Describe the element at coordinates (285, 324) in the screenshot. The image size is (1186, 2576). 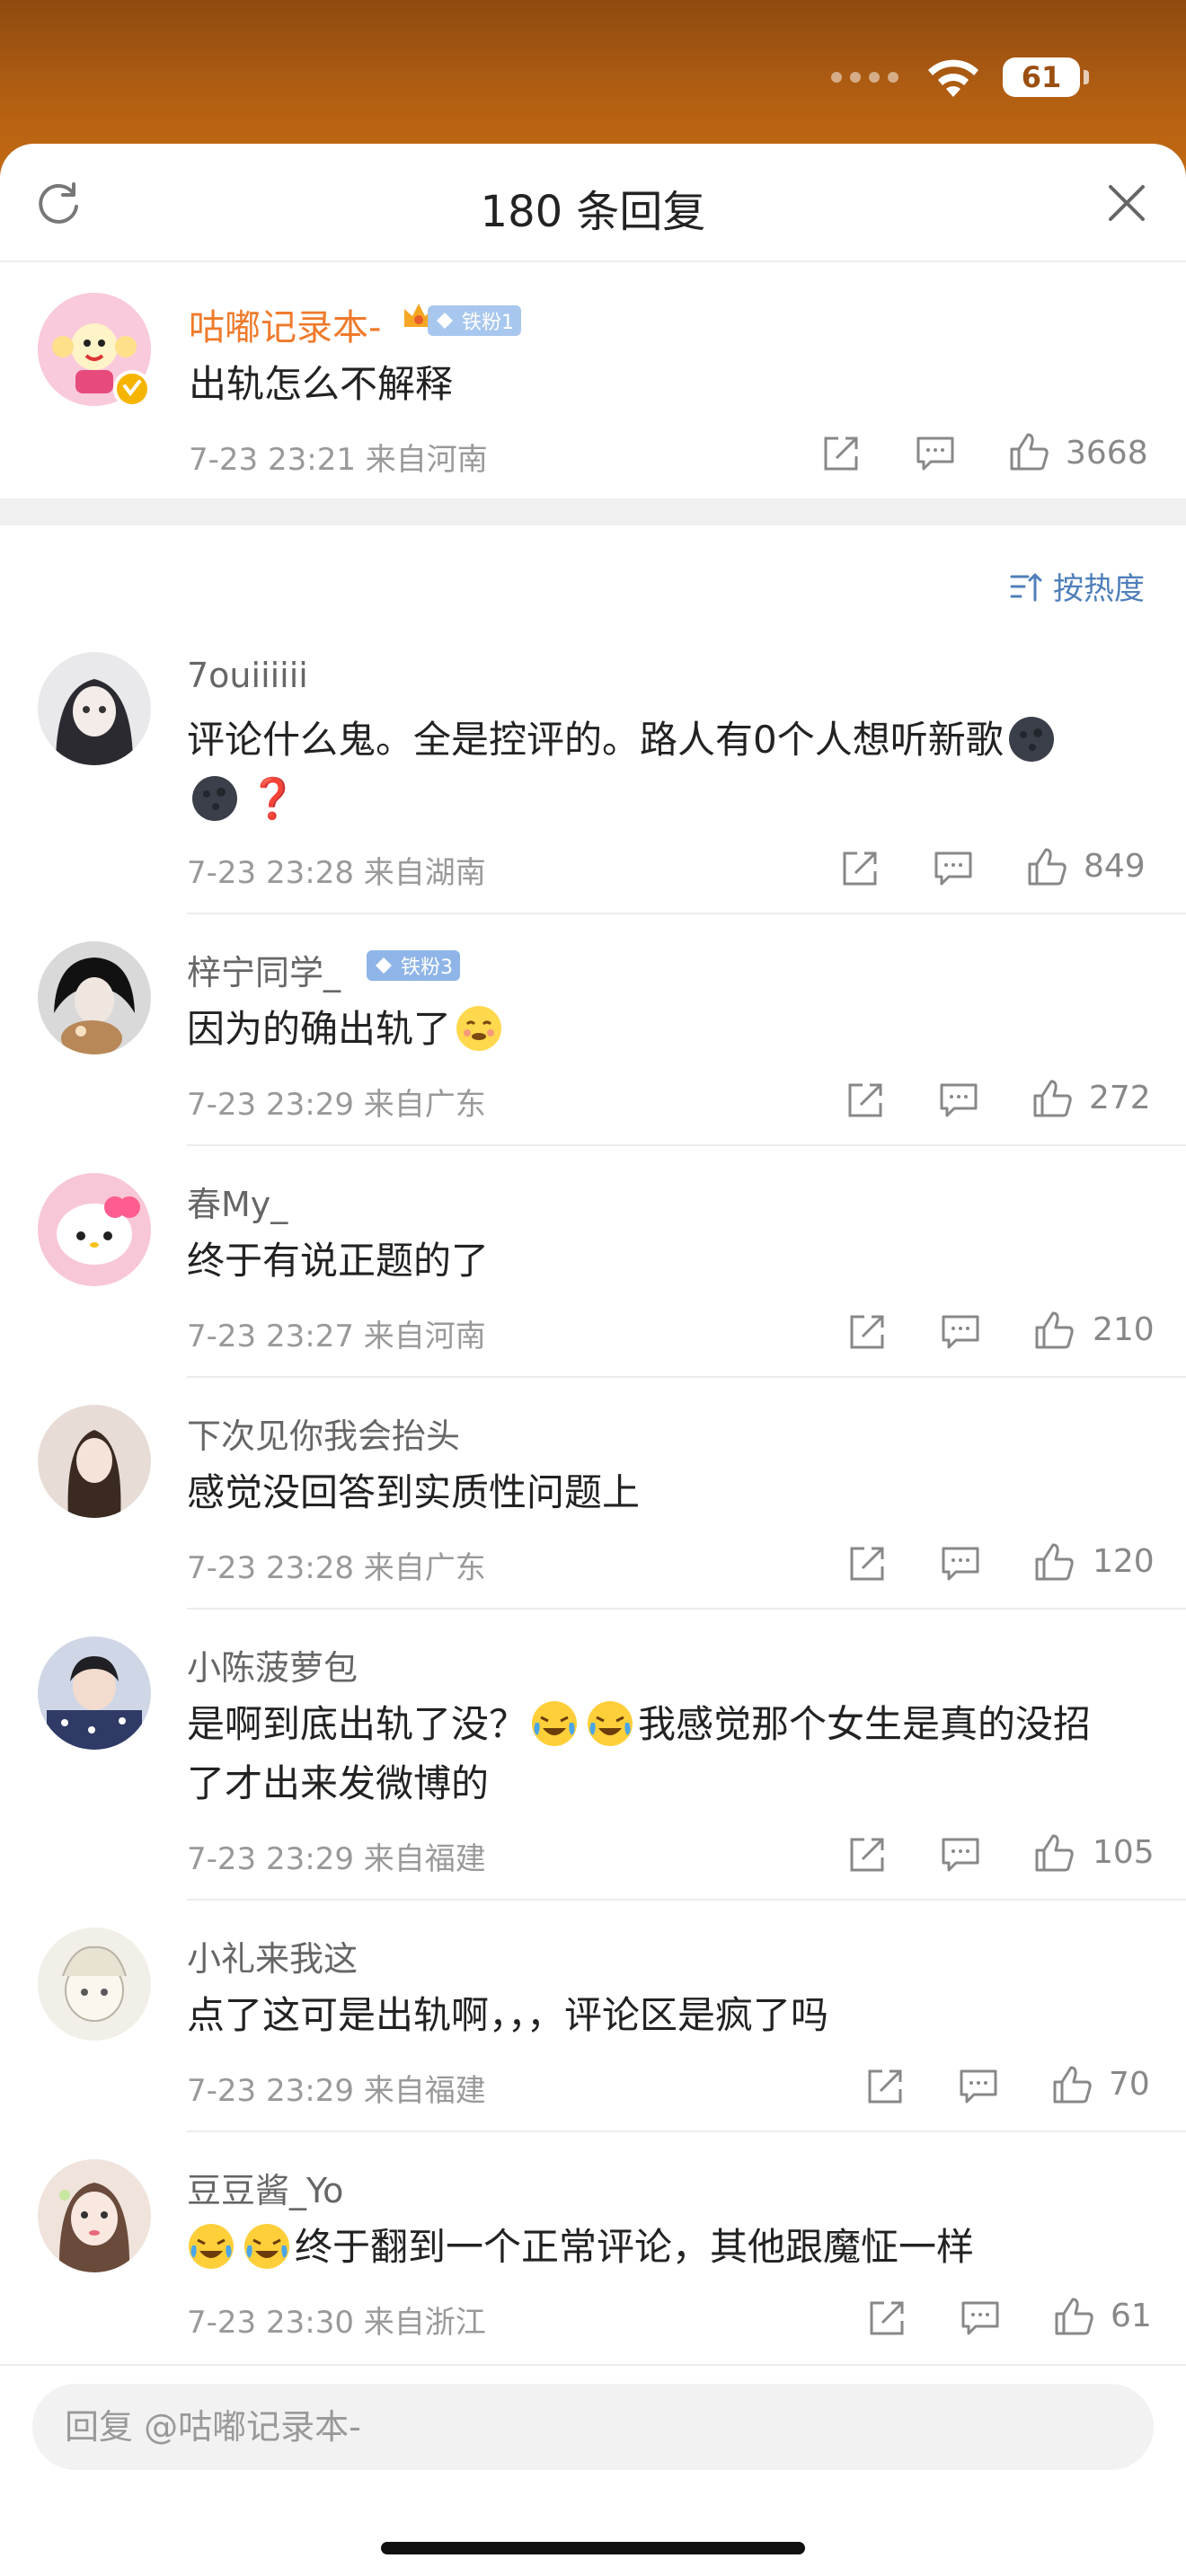
I see `comment-username: 咕嘟记录本-` at that location.